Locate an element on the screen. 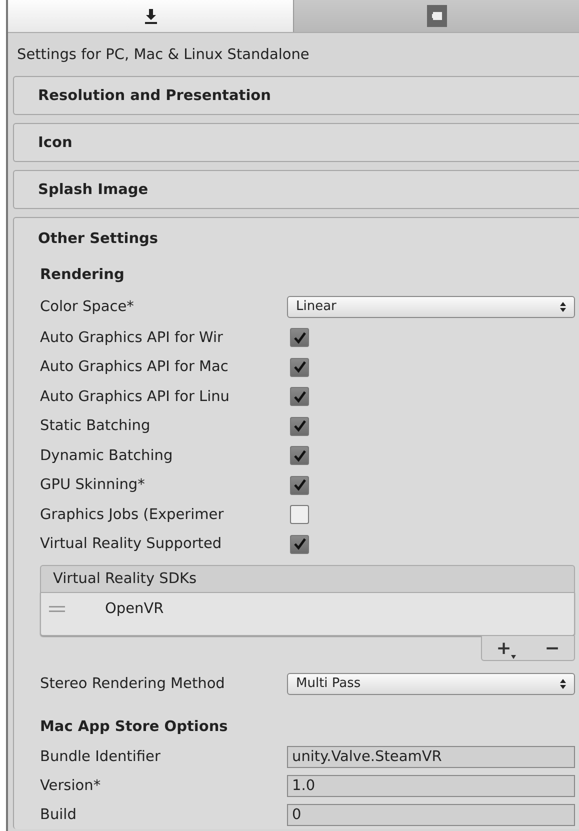  window-icon is located at coordinates (436, 16).